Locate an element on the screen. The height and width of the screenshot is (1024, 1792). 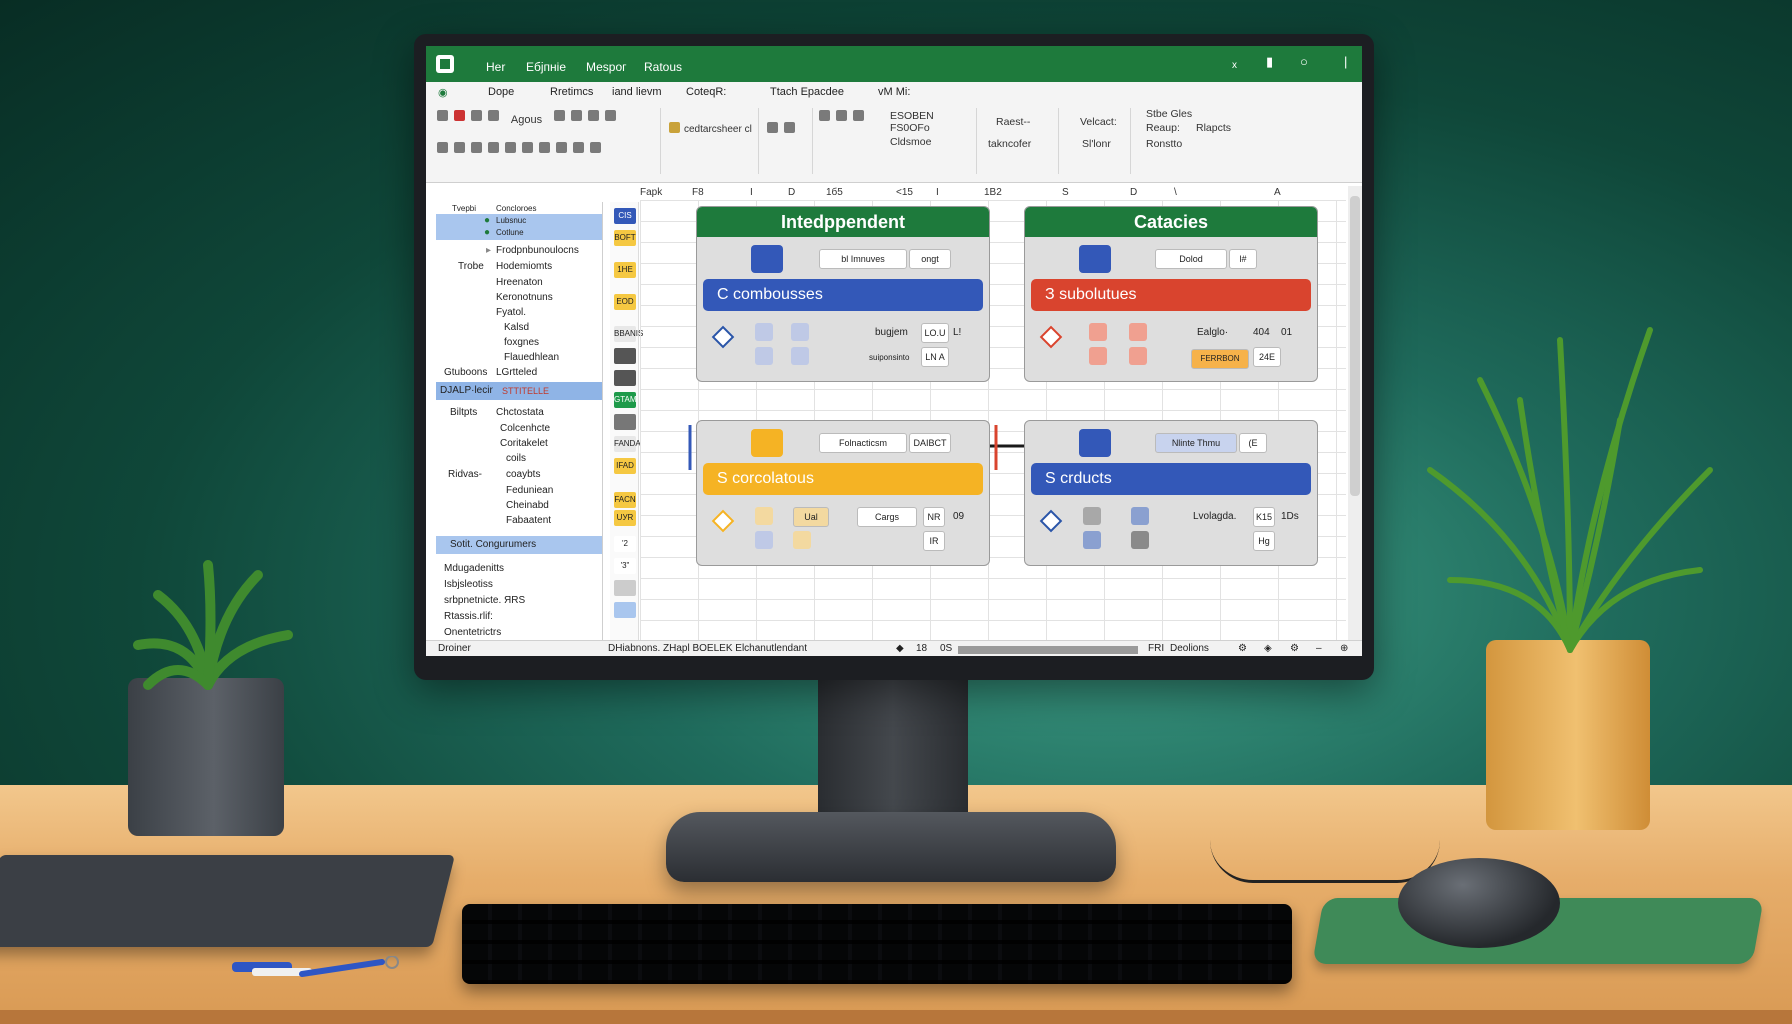
window-close-icon: | is located at coordinates (1345, 61).